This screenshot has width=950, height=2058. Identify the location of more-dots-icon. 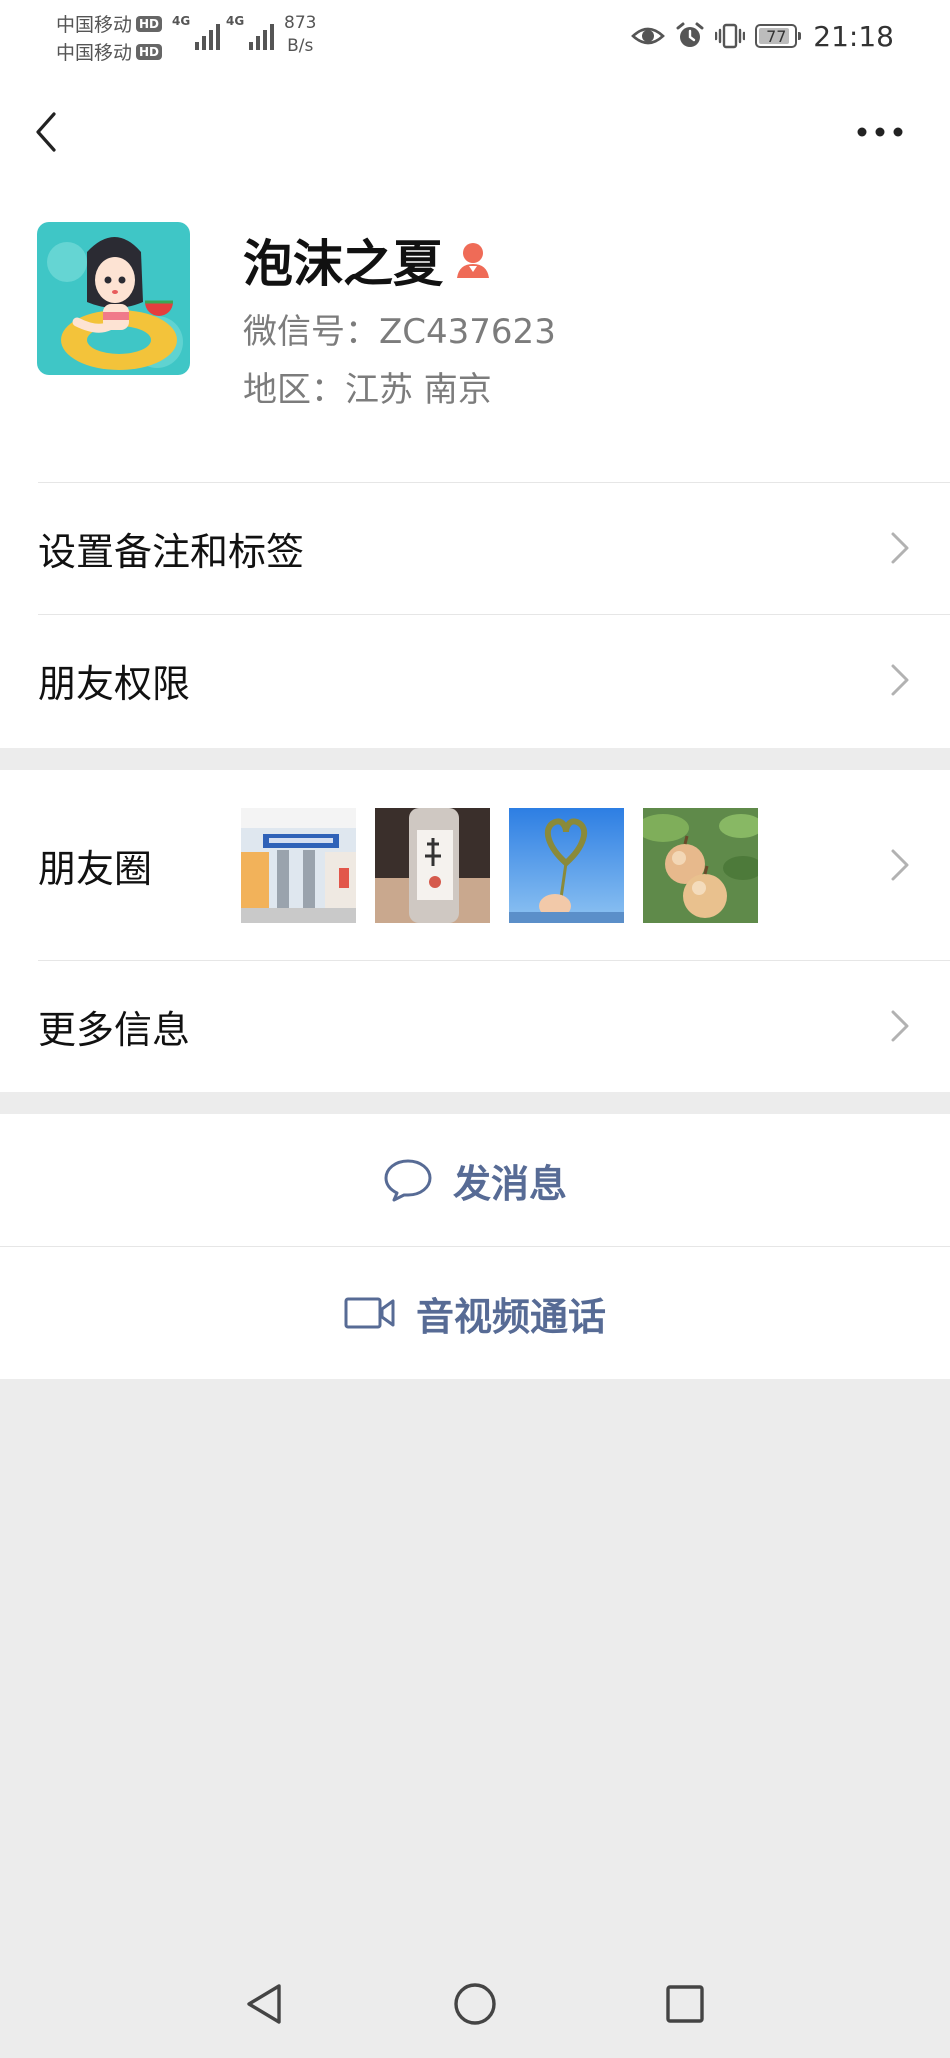
(880, 132).